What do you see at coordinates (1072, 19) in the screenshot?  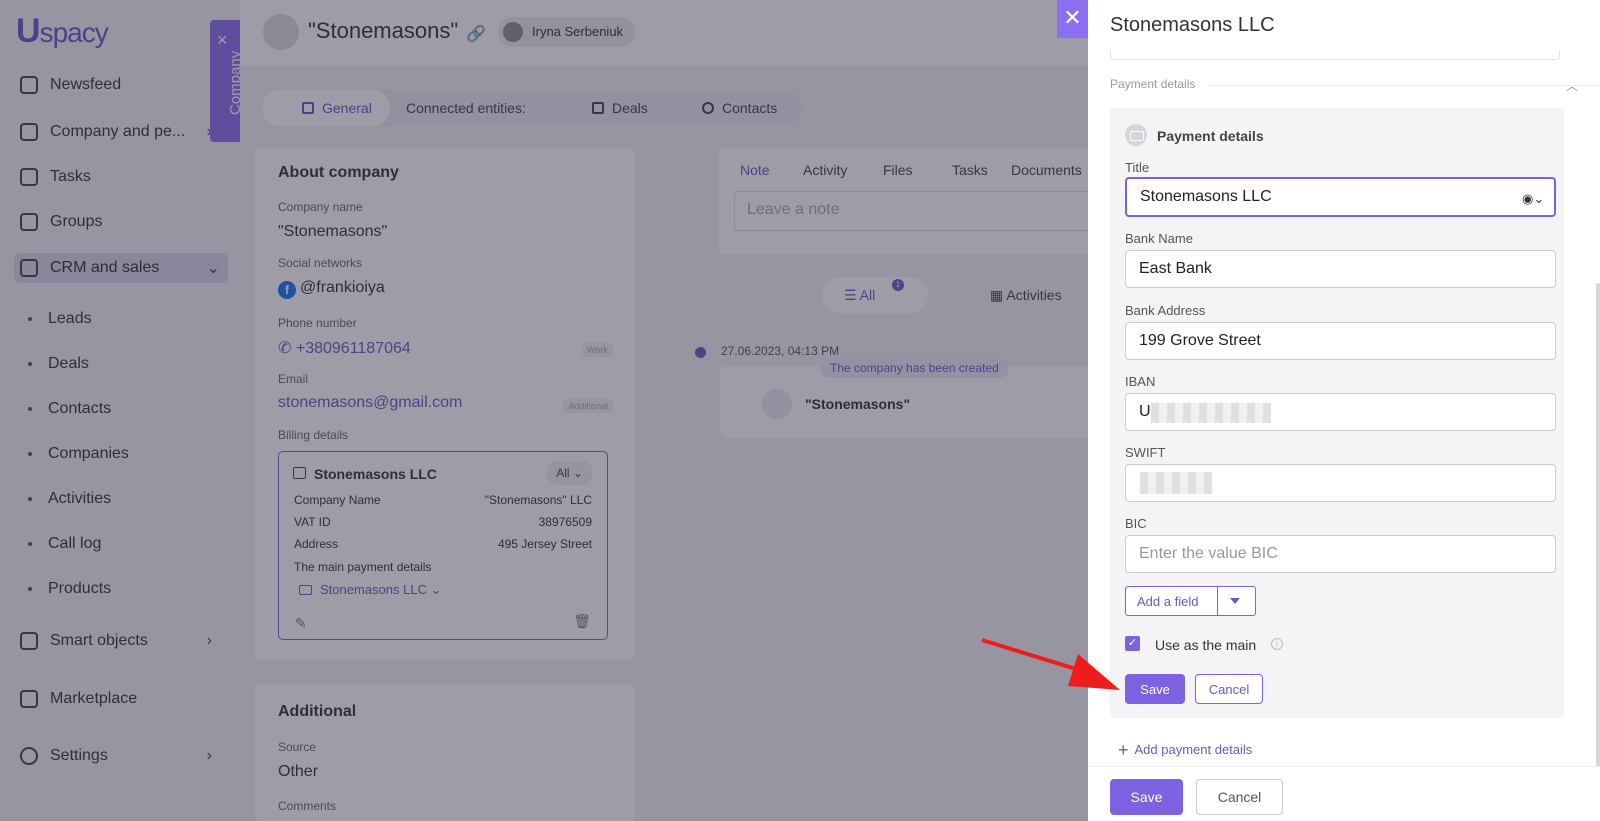 I see `close-panel-button: ✕` at bounding box center [1072, 19].